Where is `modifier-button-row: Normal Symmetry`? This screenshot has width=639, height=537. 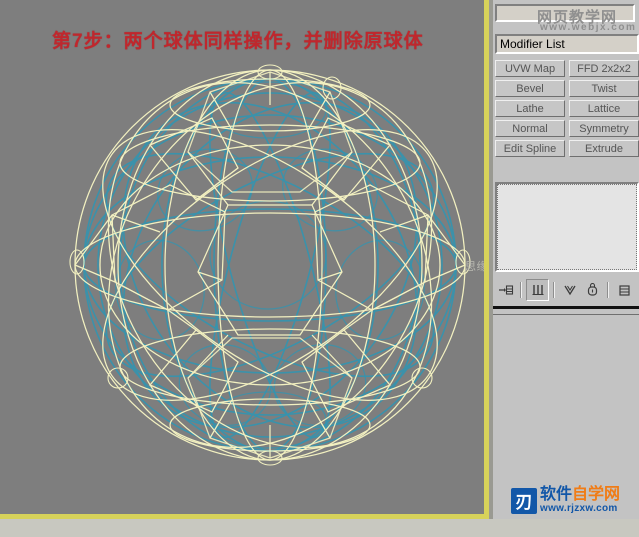
modifier-button-row: Normal Symmetry is located at coordinates (567, 128).